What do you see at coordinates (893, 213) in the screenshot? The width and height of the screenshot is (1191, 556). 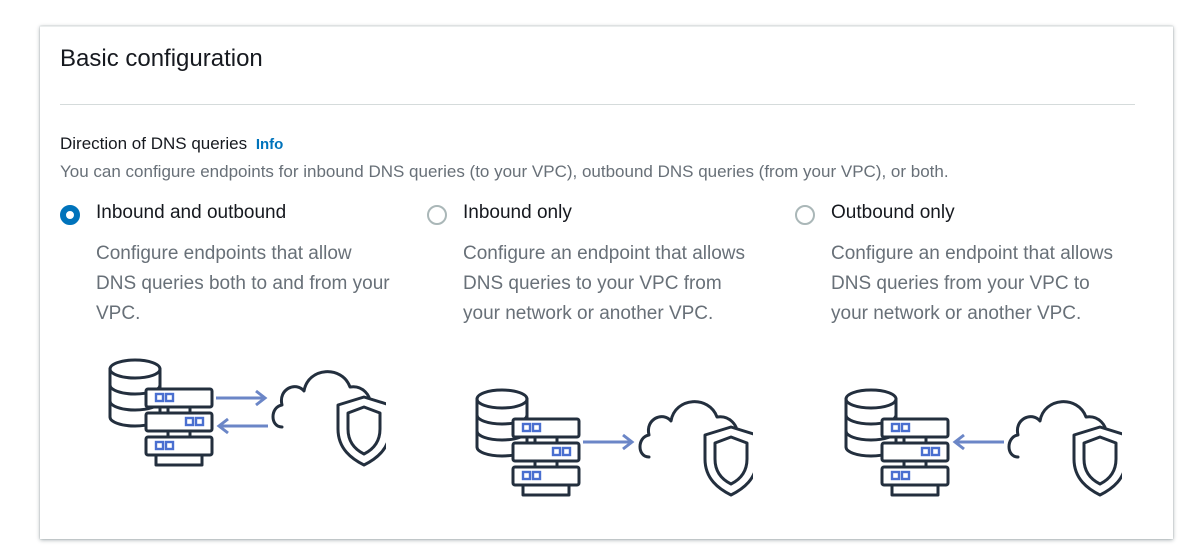 I see `option-label: Outbound only` at bounding box center [893, 213].